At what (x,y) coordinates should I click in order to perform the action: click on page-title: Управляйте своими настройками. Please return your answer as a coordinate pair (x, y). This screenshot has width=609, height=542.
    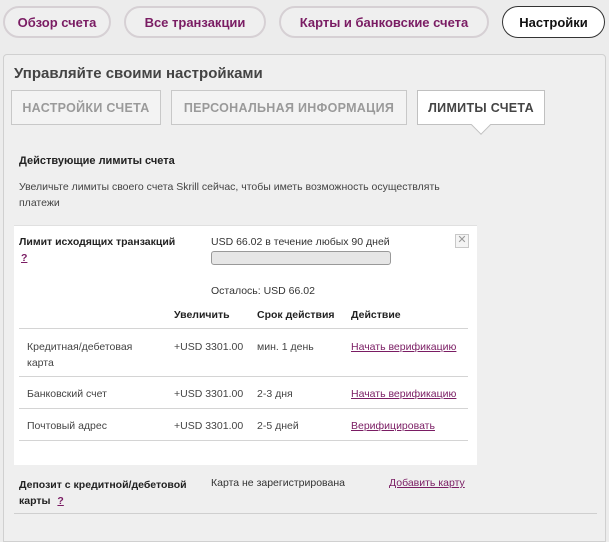
    Looking at the image, I should click on (138, 73).